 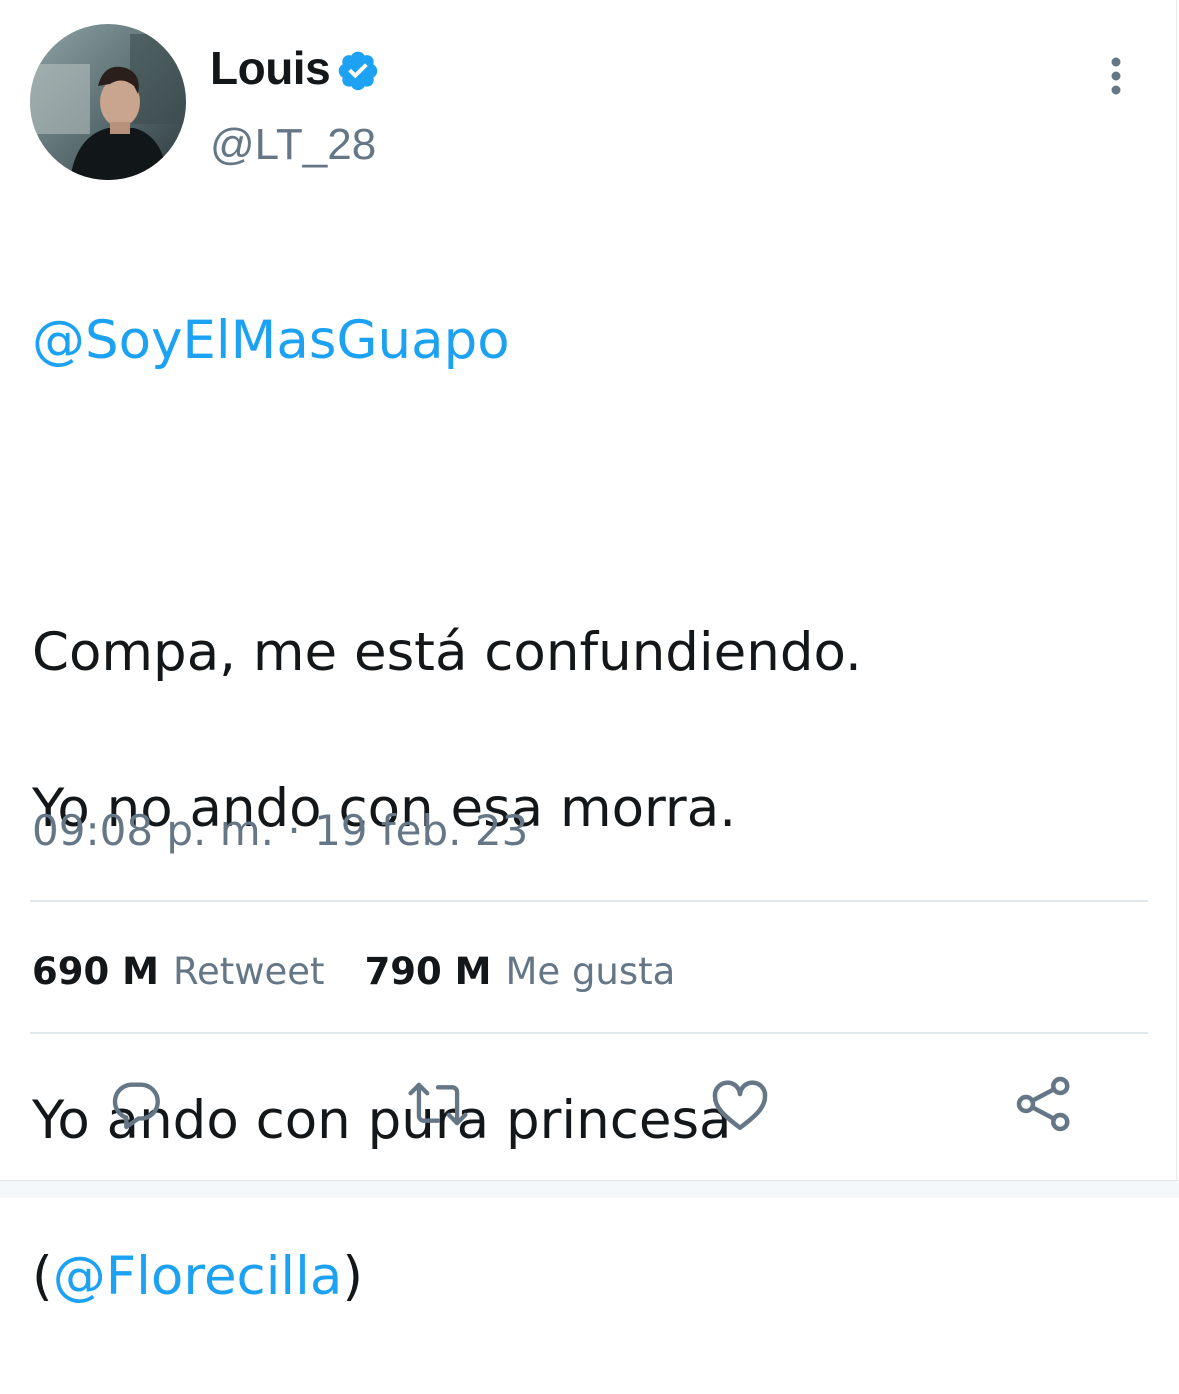 I want to click on retweet-label: Retweet, so click(x=249, y=971).